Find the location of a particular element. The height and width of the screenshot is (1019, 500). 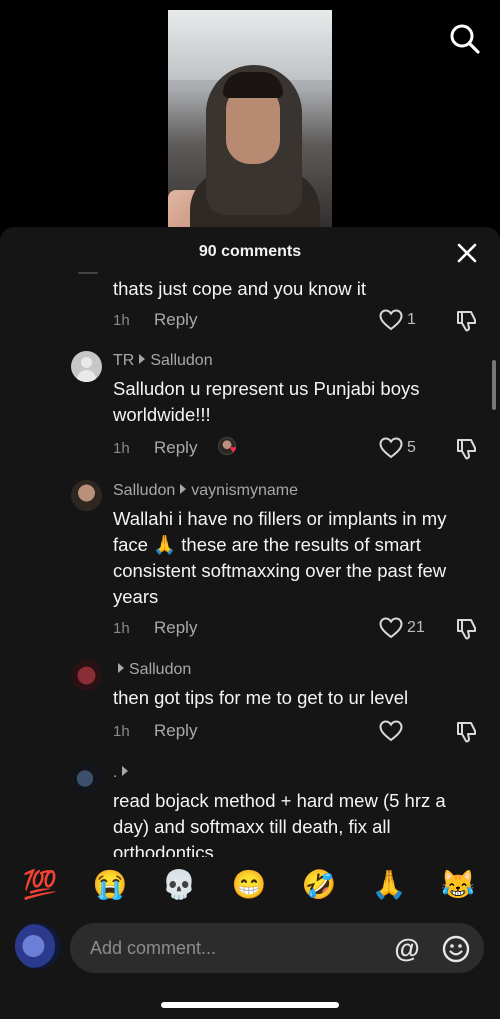

emoji-rofl-button: 🤣 is located at coordinates (319, 885).